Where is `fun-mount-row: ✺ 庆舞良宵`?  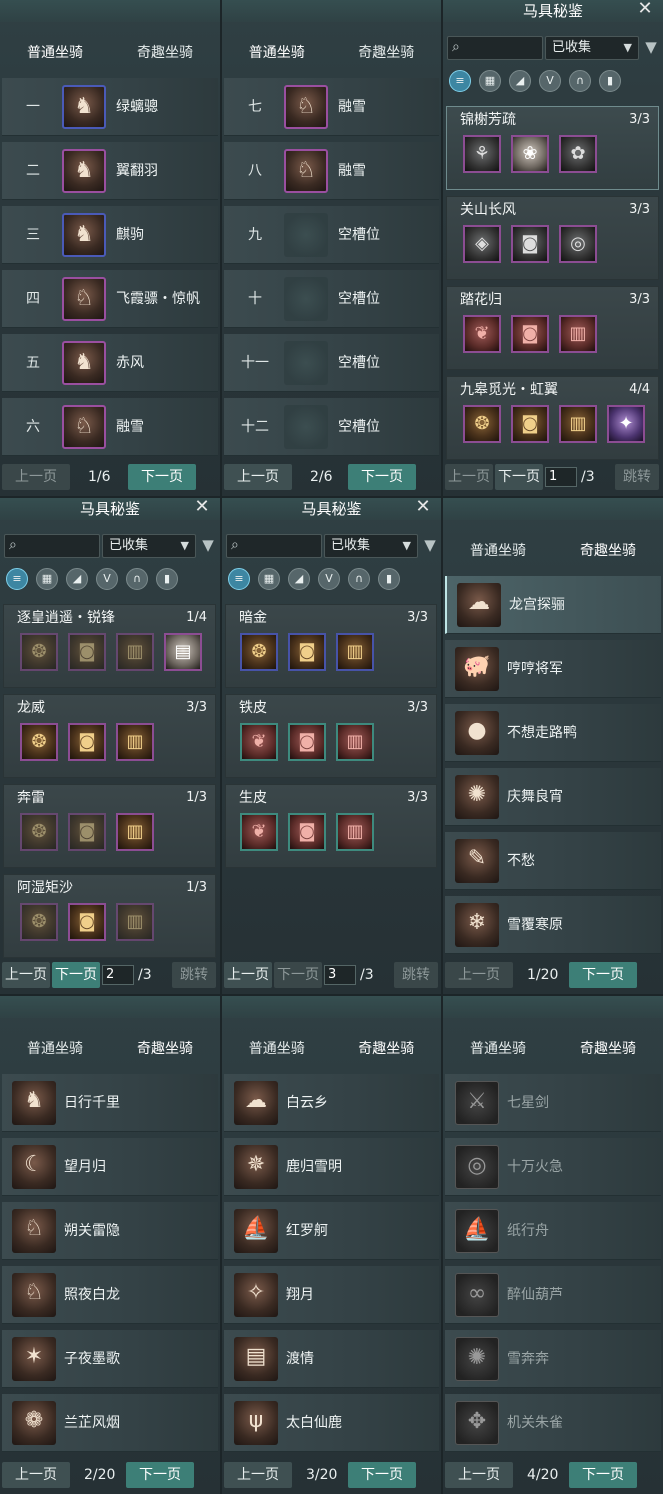
fun-mount-row: ✺ 庆舞良宵 is located at coordinates (553, 797).